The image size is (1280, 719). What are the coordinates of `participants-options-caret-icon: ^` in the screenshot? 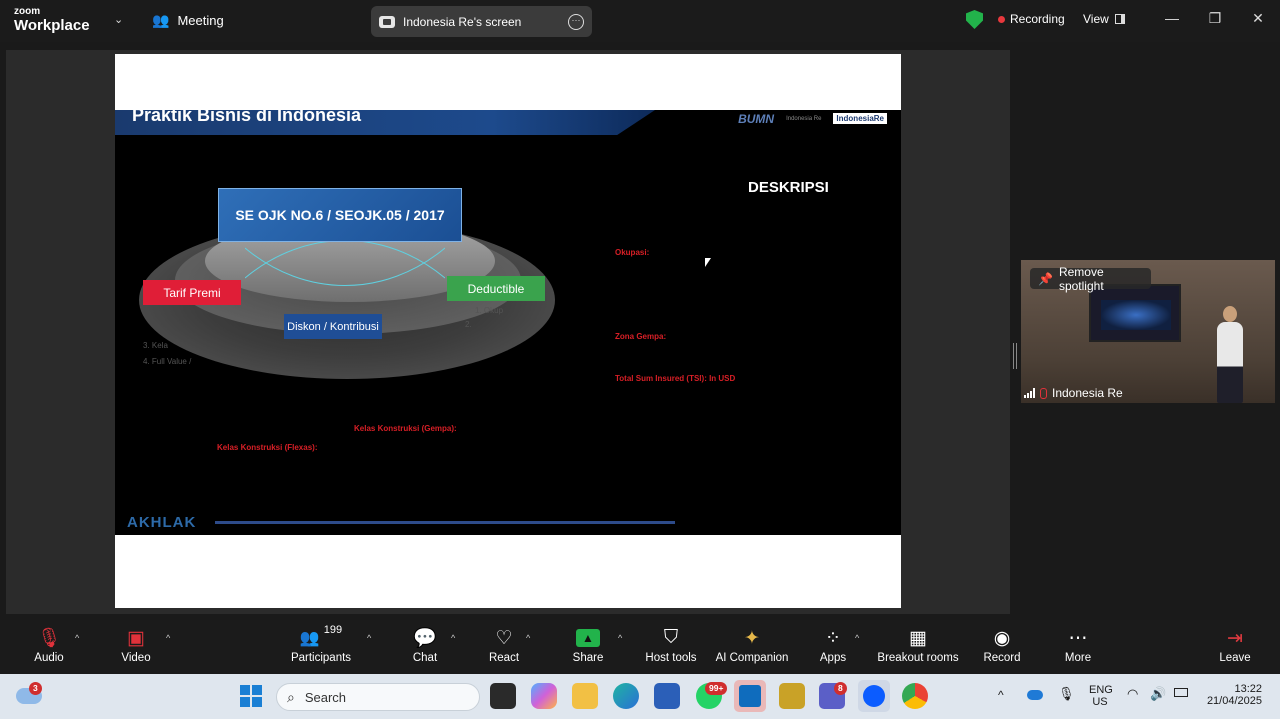 It's located at (369, 638).